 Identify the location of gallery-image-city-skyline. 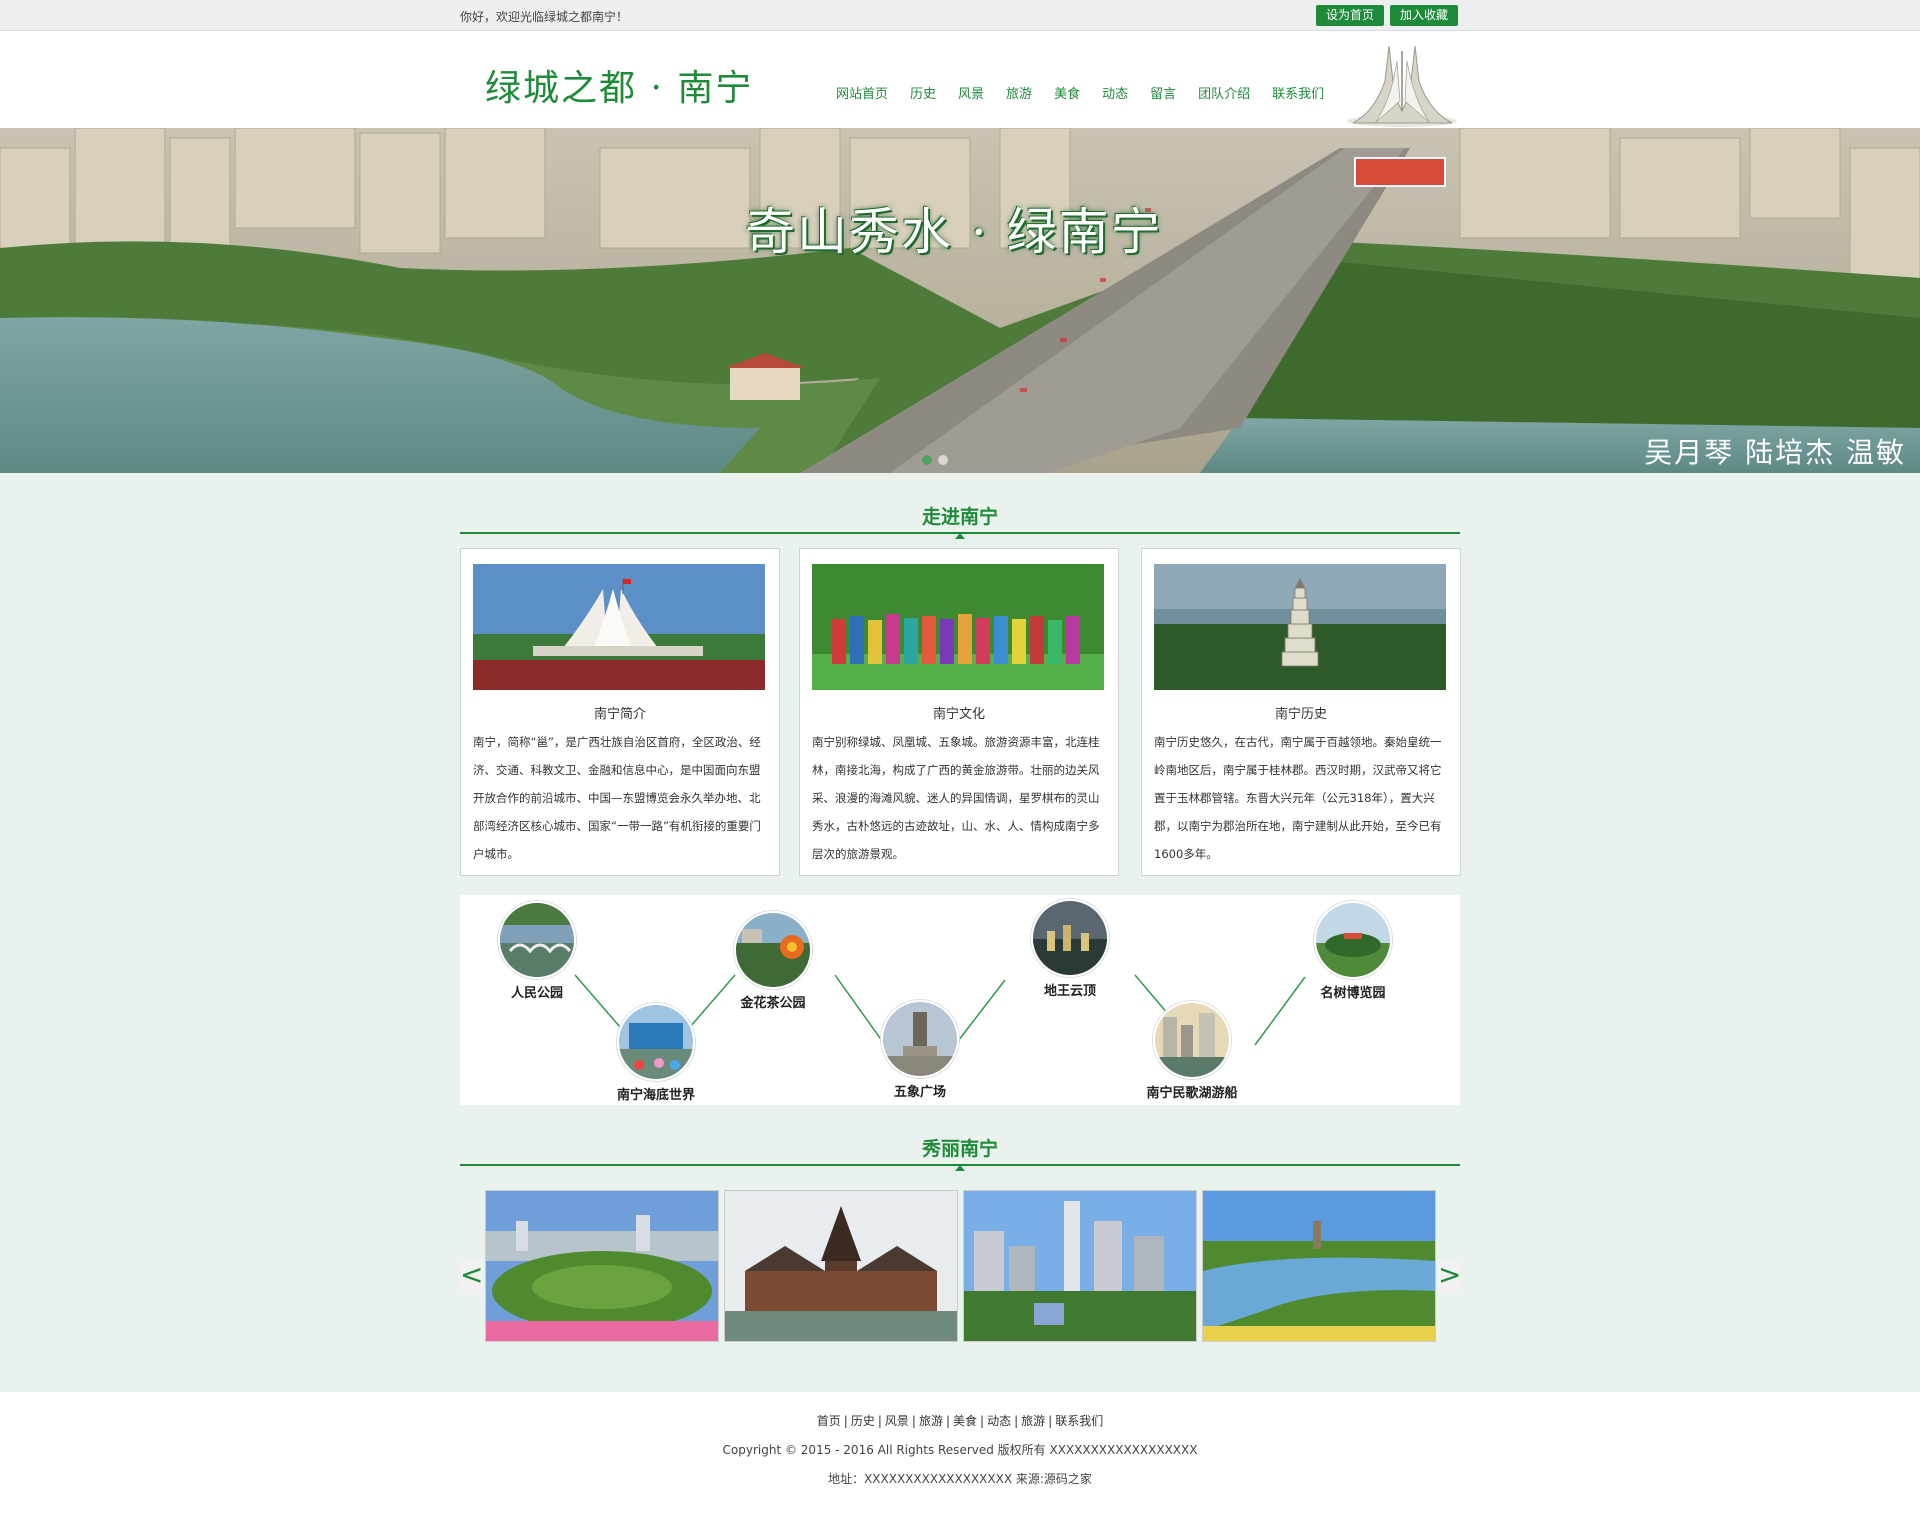
(1080, 1266).